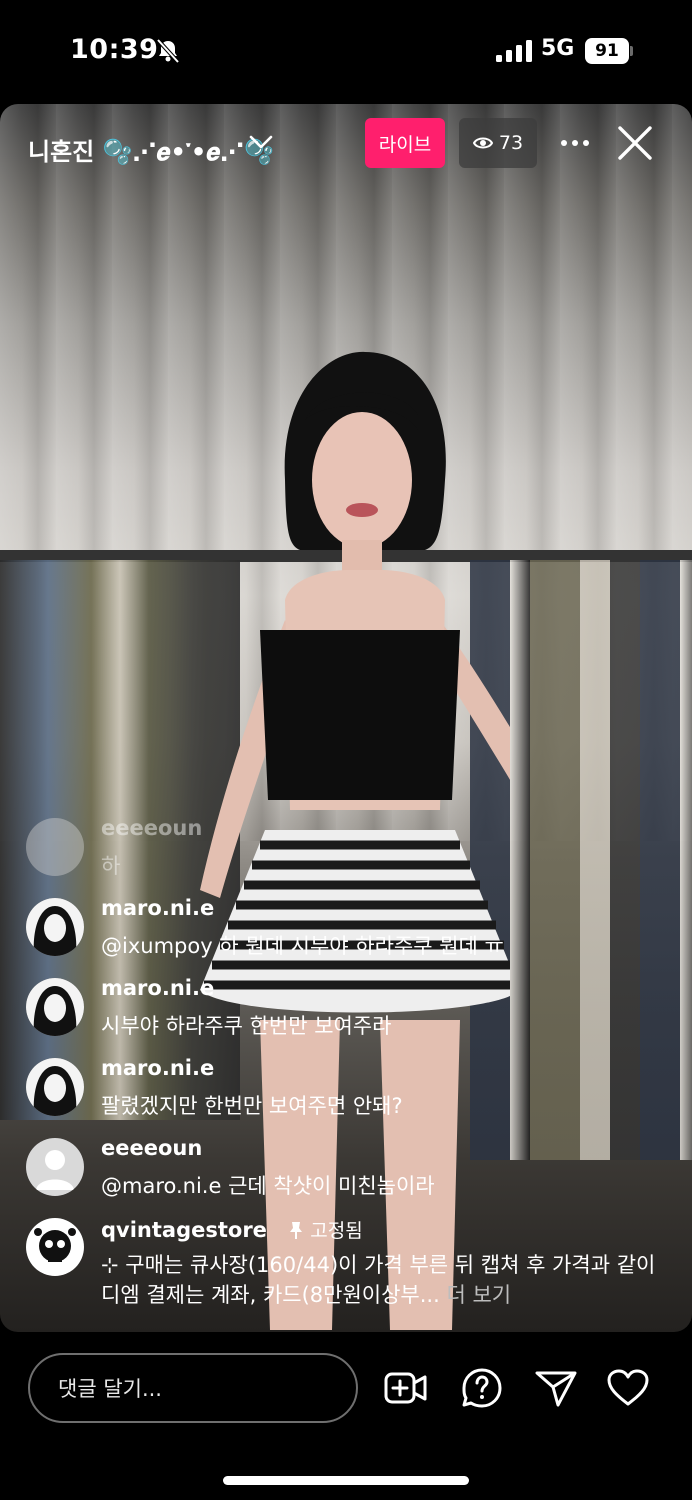 Image resolution: width=692 pixels, height=1500 pixels. Describe the element at coordinates (631, 51) in the screenshot. I see `battery-cap` at that location.